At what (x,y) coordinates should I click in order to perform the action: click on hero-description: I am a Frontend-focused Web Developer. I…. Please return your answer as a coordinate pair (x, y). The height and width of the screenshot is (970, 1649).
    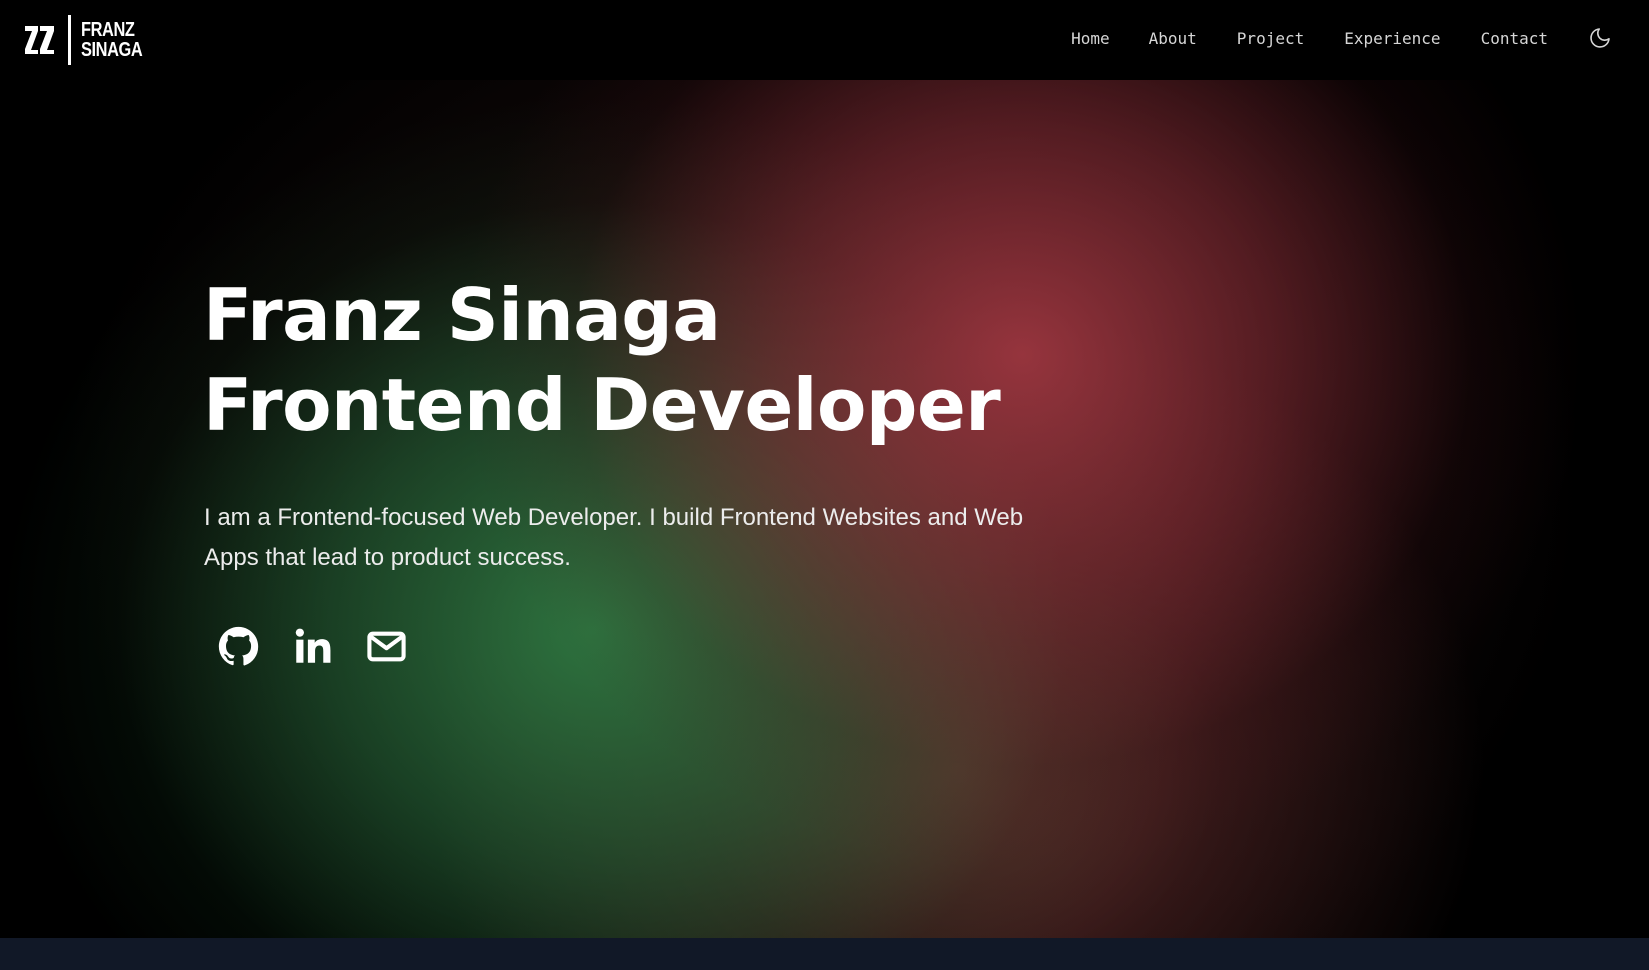
    Looking at the image, I should click on (614, 537).